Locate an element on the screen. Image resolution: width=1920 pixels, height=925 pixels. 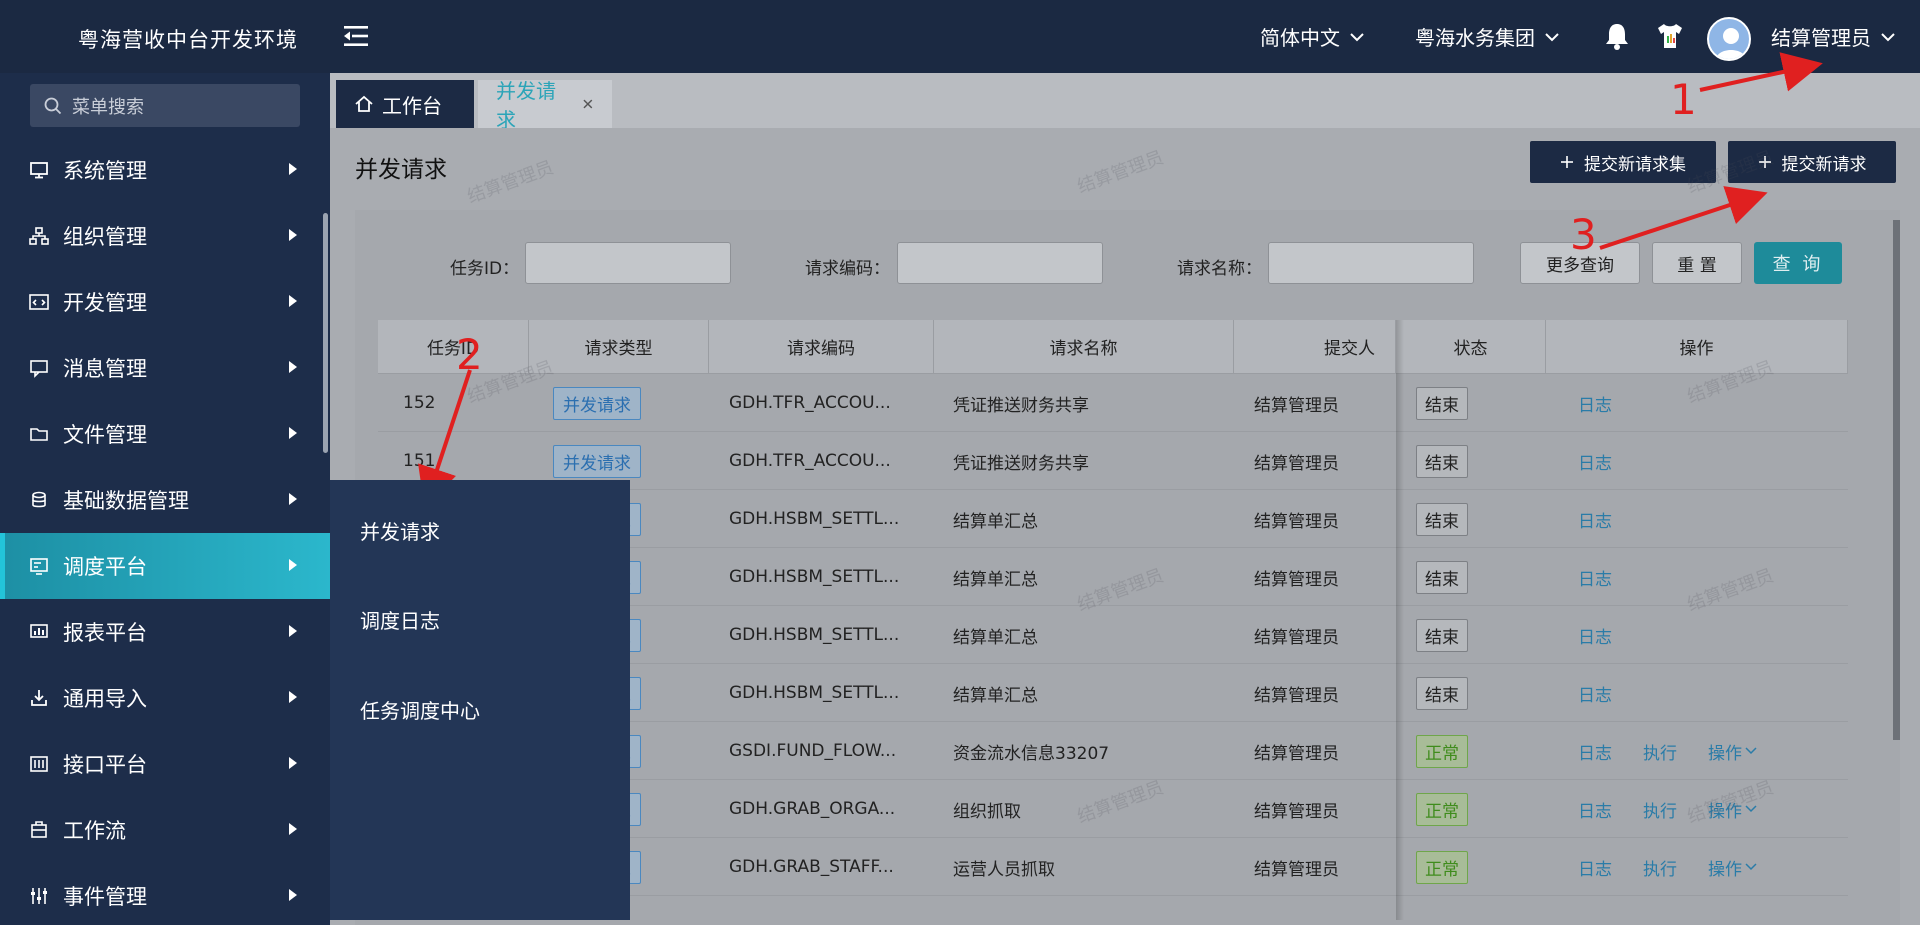
sidebar-item-interface: 接口平台 is located at coordinates (165, 764).